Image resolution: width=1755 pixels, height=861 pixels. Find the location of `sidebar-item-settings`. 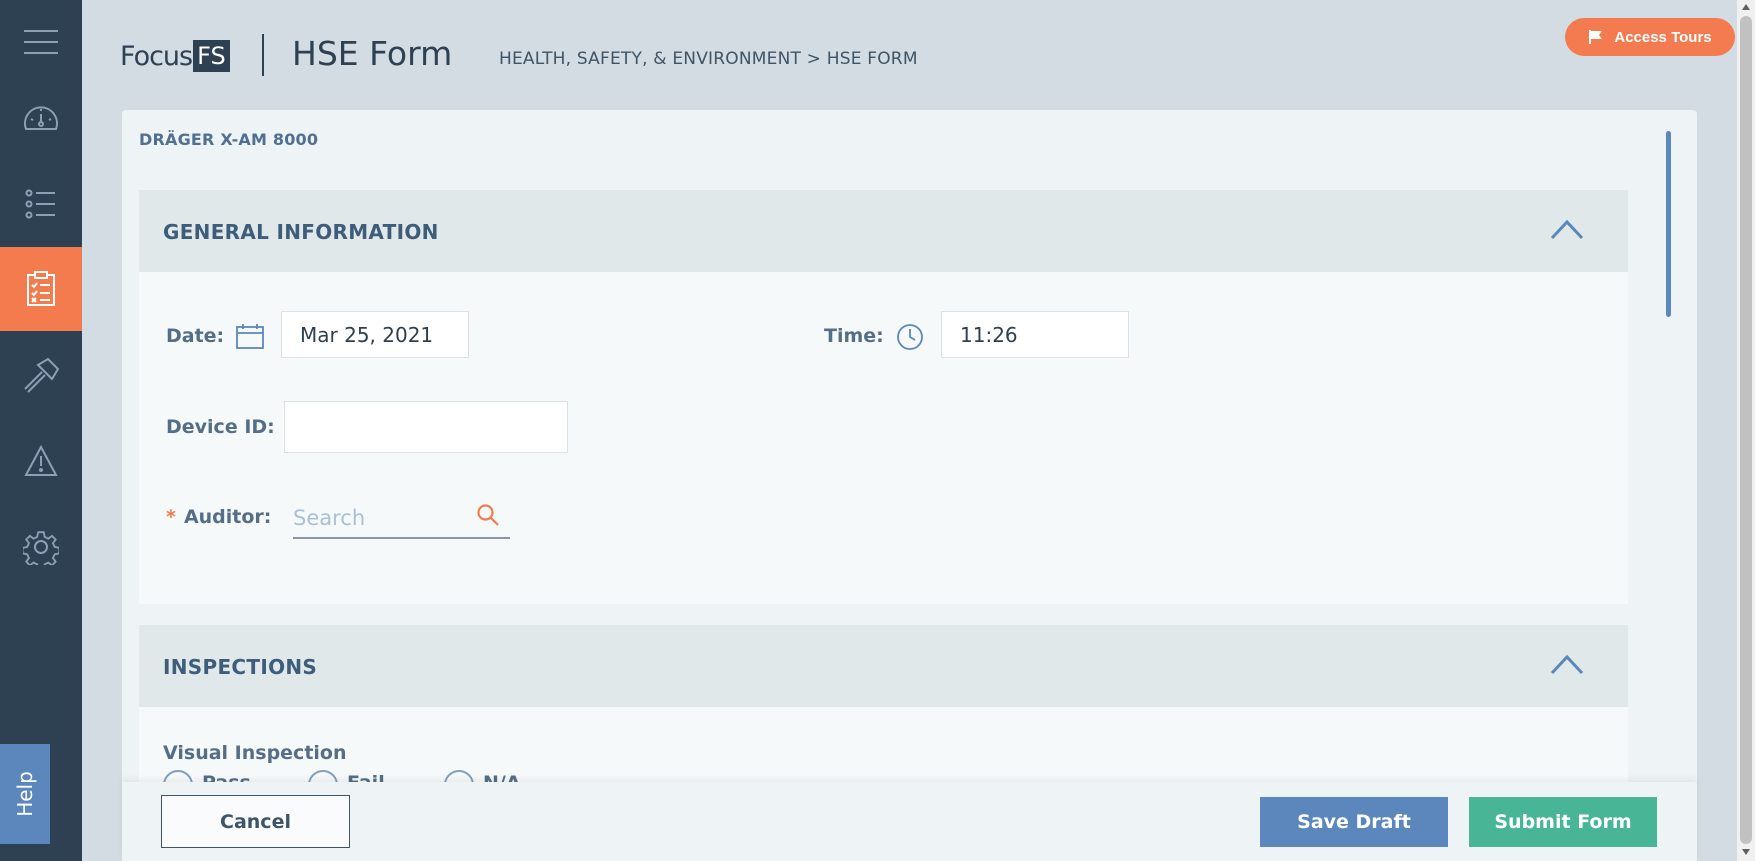

sidebar-item-settings is located at coordinates (41, 547).